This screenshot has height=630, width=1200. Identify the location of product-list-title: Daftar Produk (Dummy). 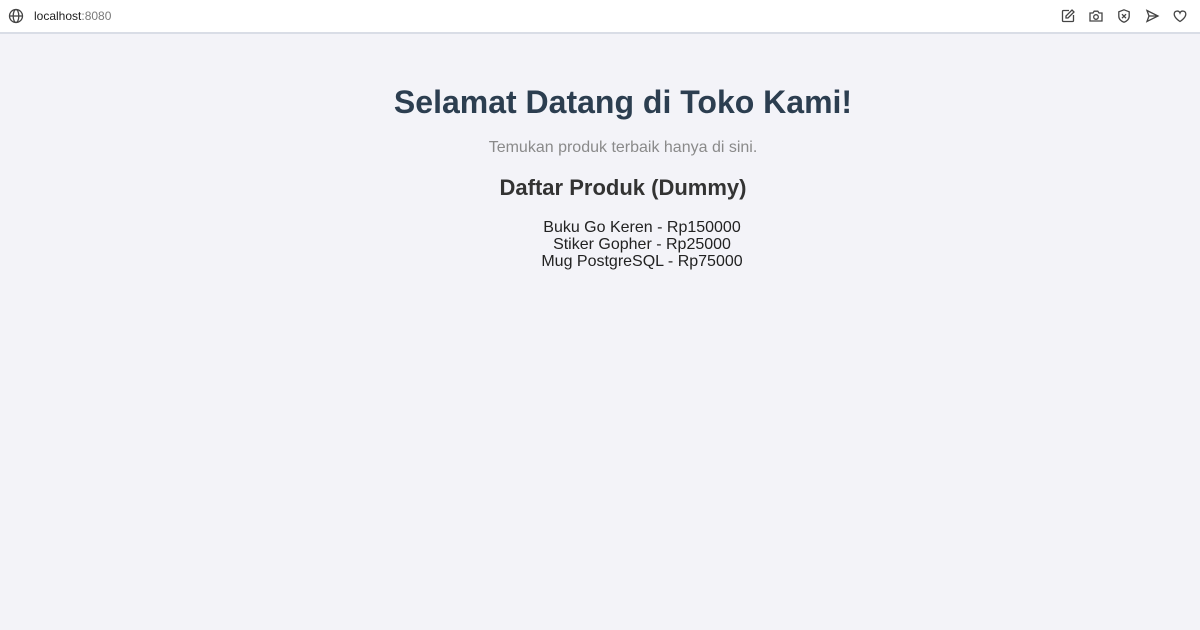
(623, 187).